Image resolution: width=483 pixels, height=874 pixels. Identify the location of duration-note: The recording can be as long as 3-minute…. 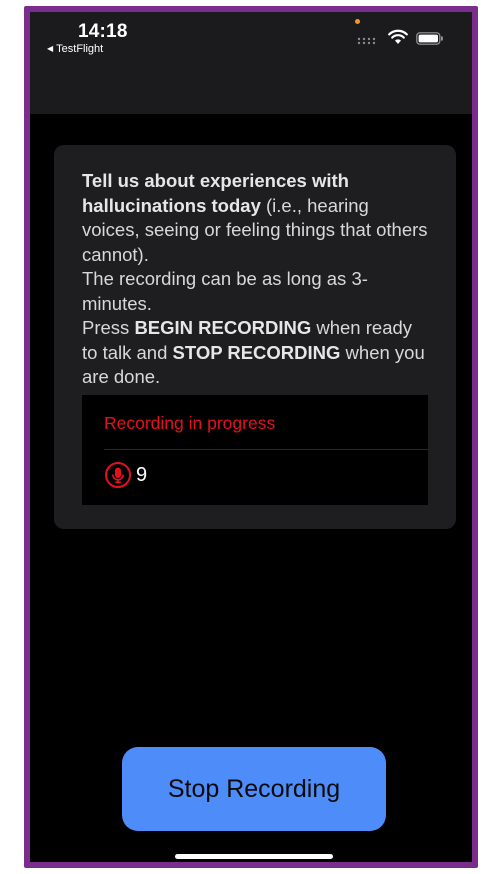
(225, 291).